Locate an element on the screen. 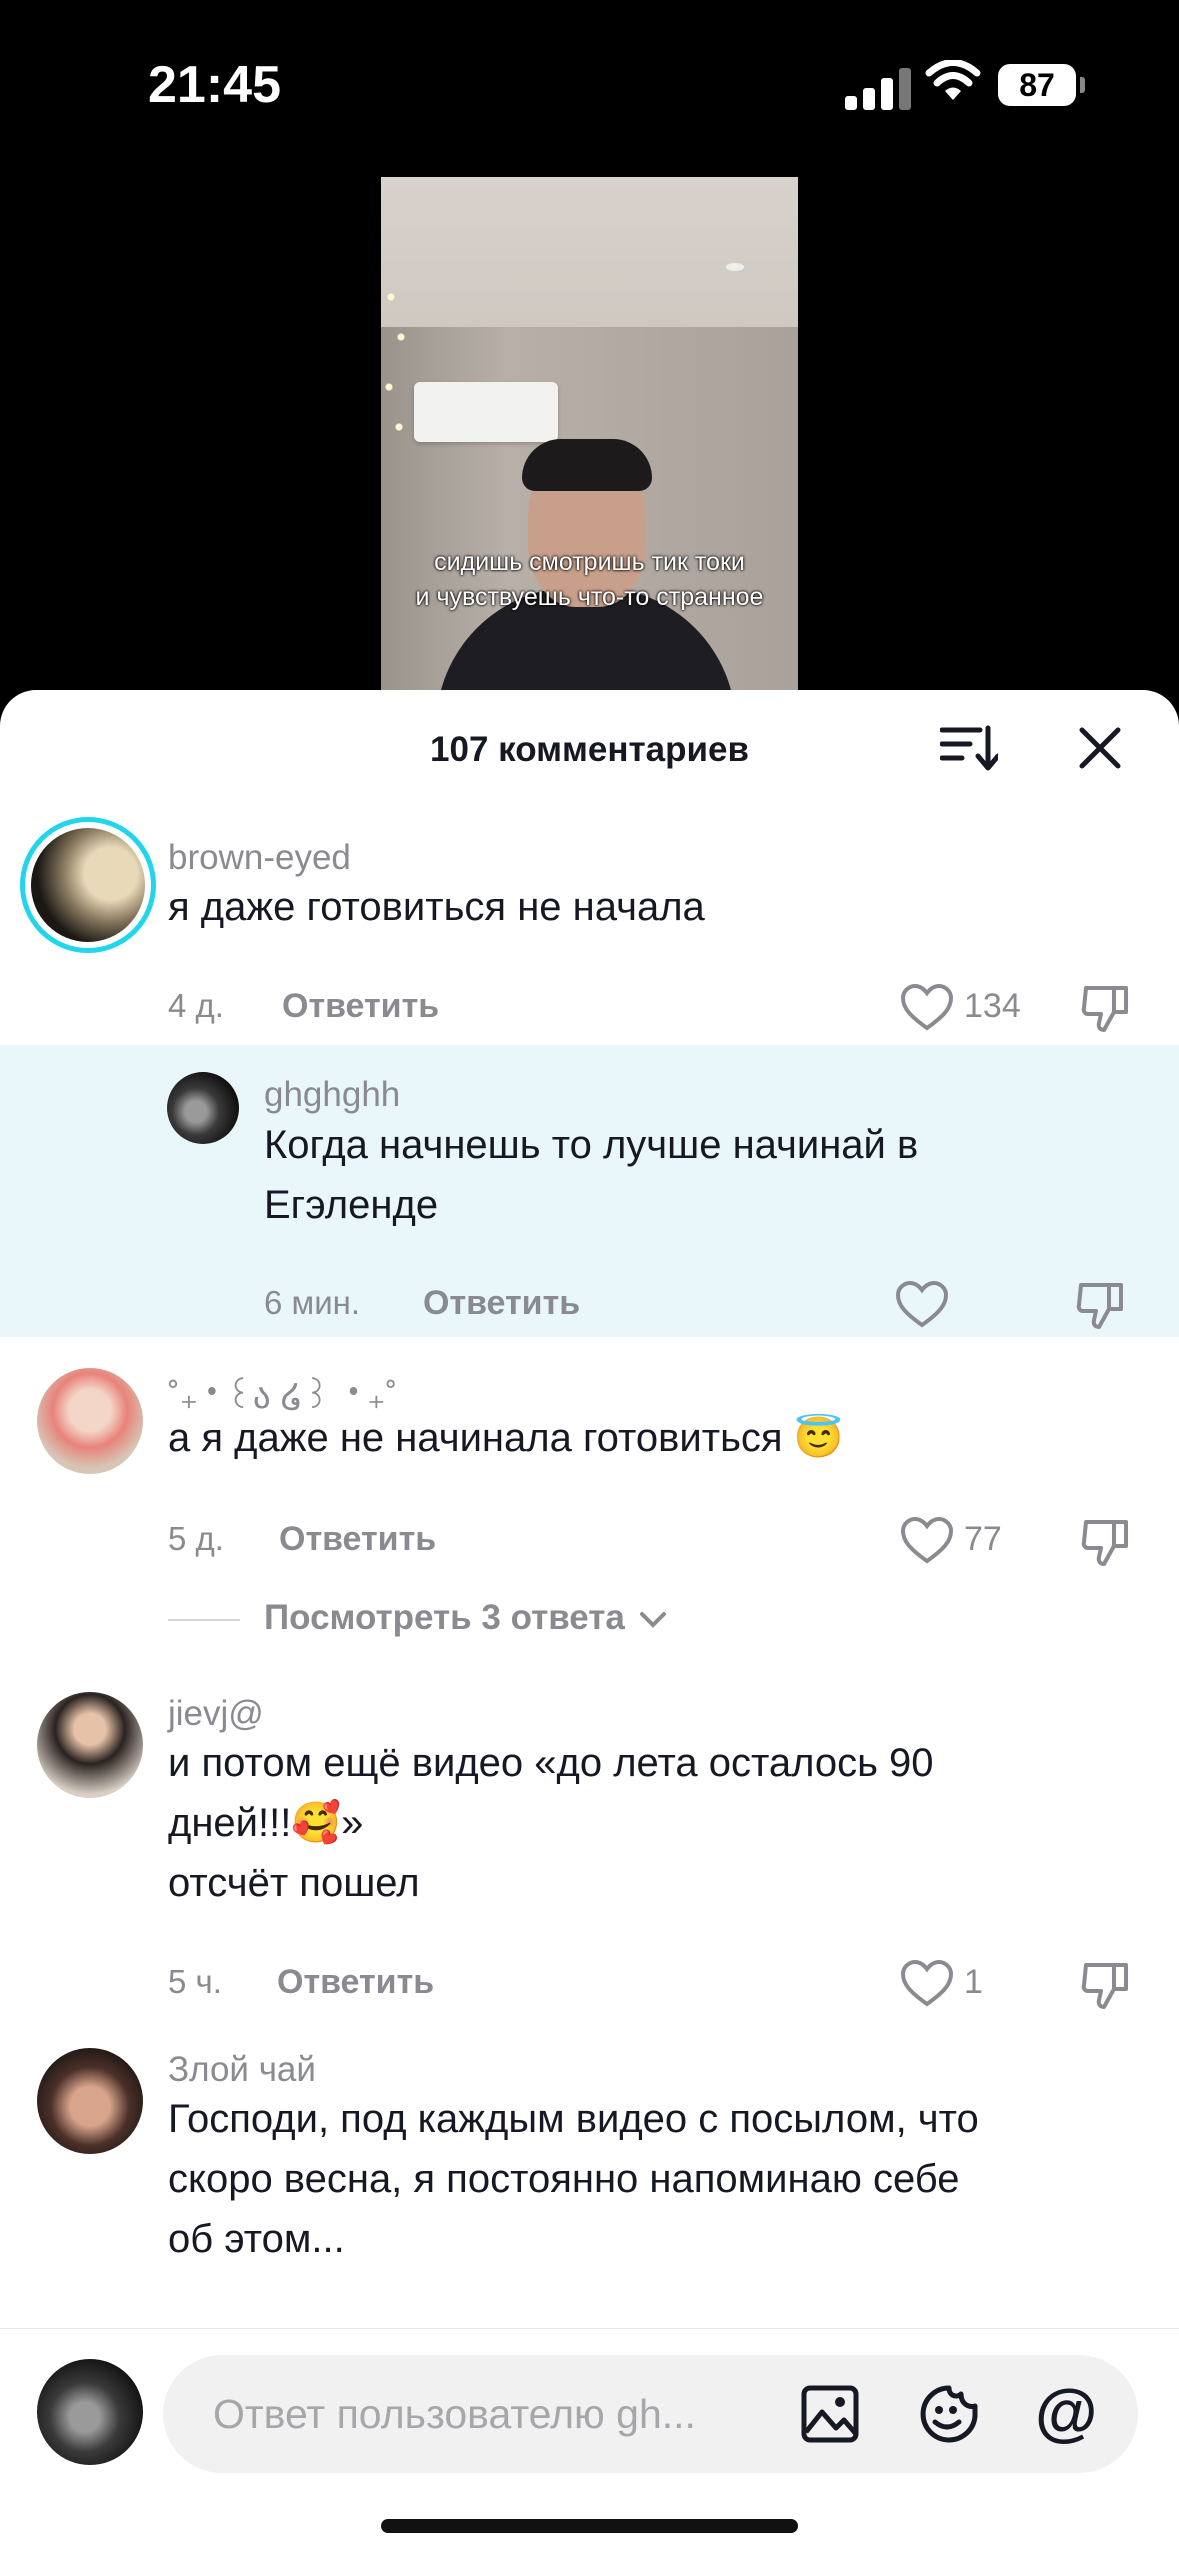 This screenshot has height=2557, width=1179. air-conditioner is located at coordinates (486, 412).